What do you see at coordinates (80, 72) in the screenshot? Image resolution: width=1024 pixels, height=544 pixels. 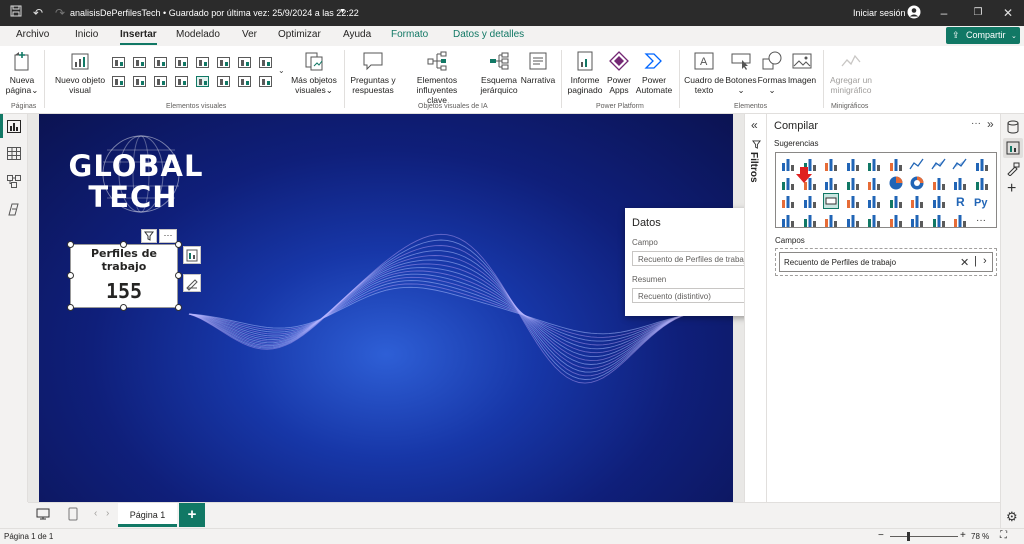 I see `new-visual-button: Nuevo objeto visual` at bounding box center [80, 72].